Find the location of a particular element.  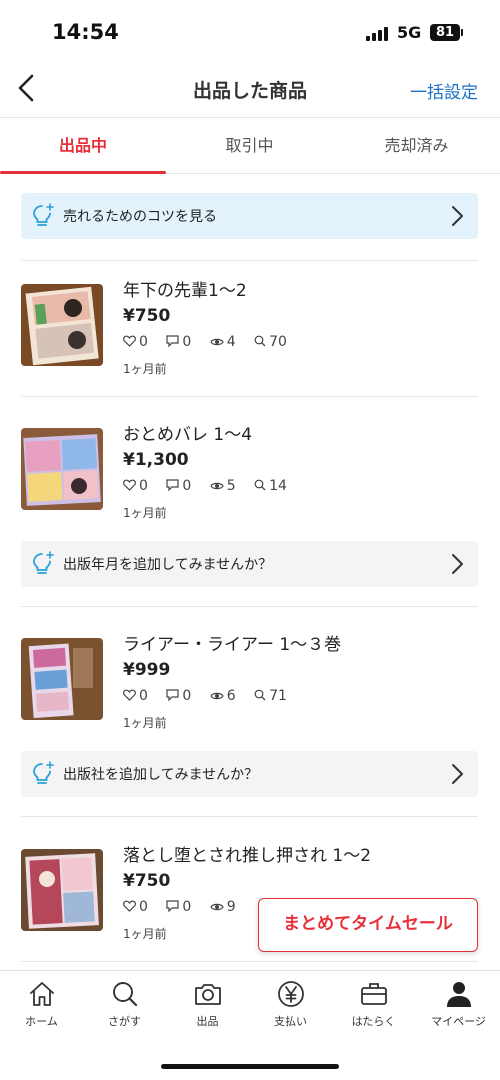

nav-home: ホーム is located at coordinates (41, 1004).